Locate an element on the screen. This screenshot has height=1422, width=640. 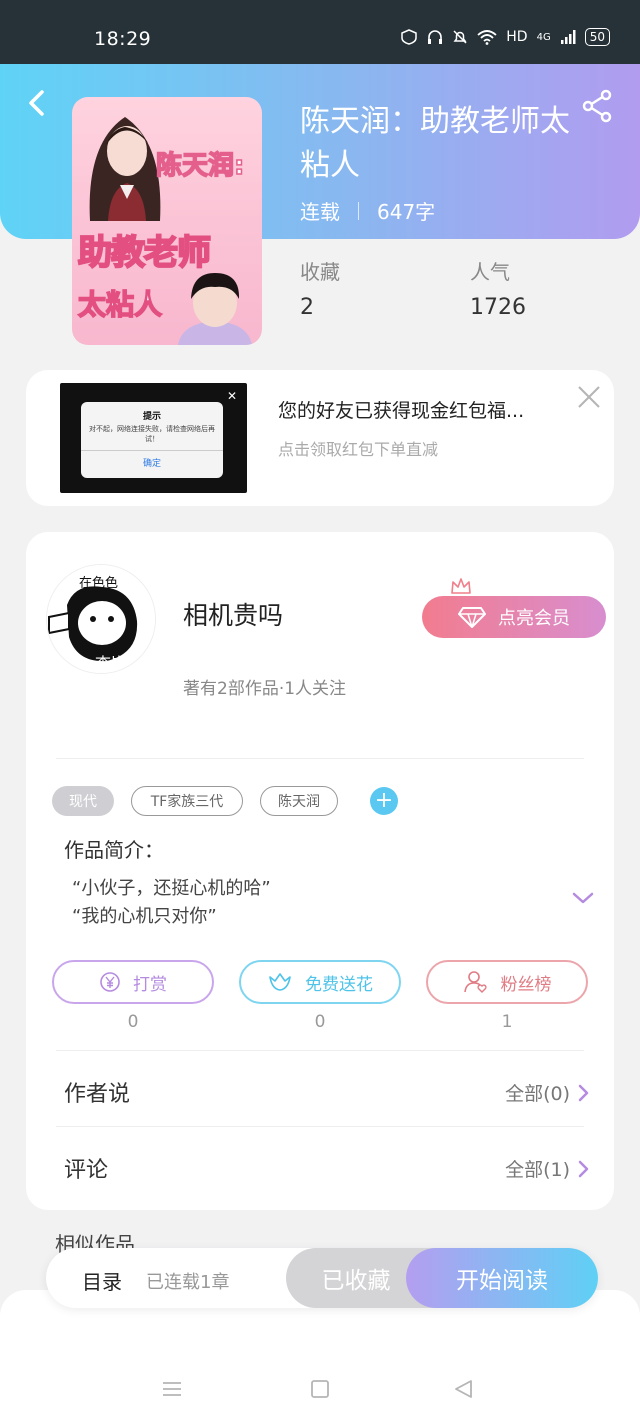
stat-value: 1726 is located at coordinates (498, 307).